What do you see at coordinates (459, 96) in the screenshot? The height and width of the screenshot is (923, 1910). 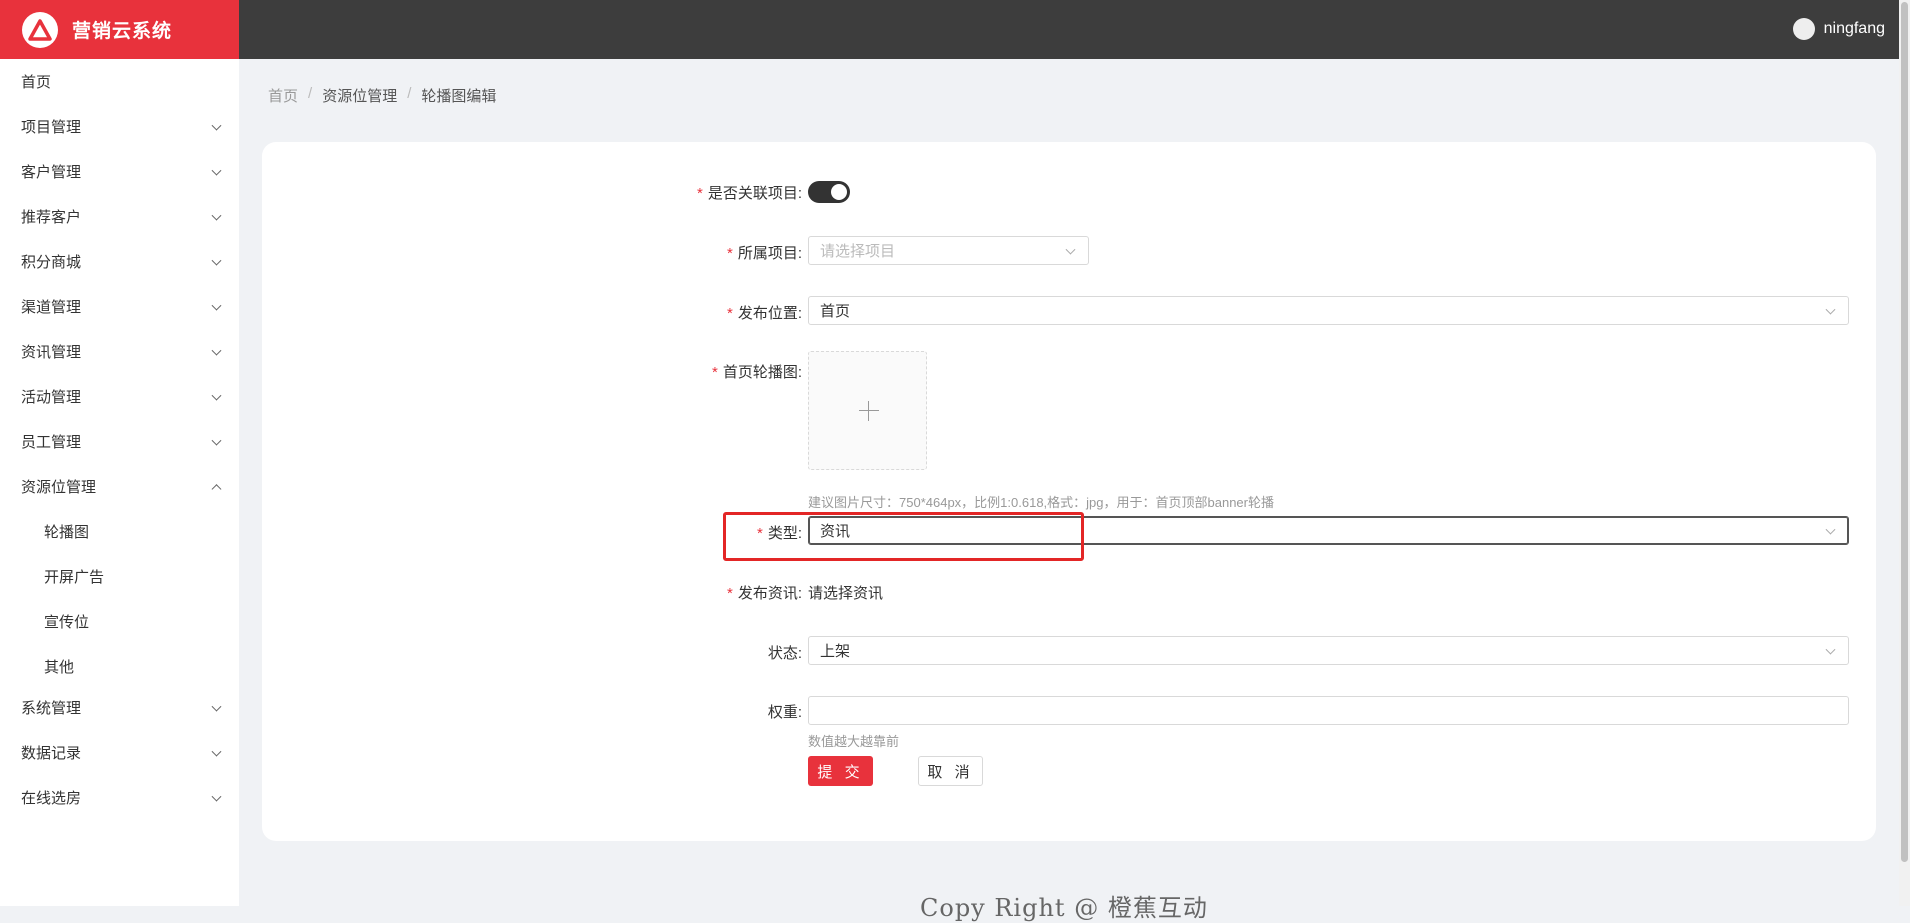 I see `breadcrumb-current: 轮播图编辑` at bounding box center [459, 96].